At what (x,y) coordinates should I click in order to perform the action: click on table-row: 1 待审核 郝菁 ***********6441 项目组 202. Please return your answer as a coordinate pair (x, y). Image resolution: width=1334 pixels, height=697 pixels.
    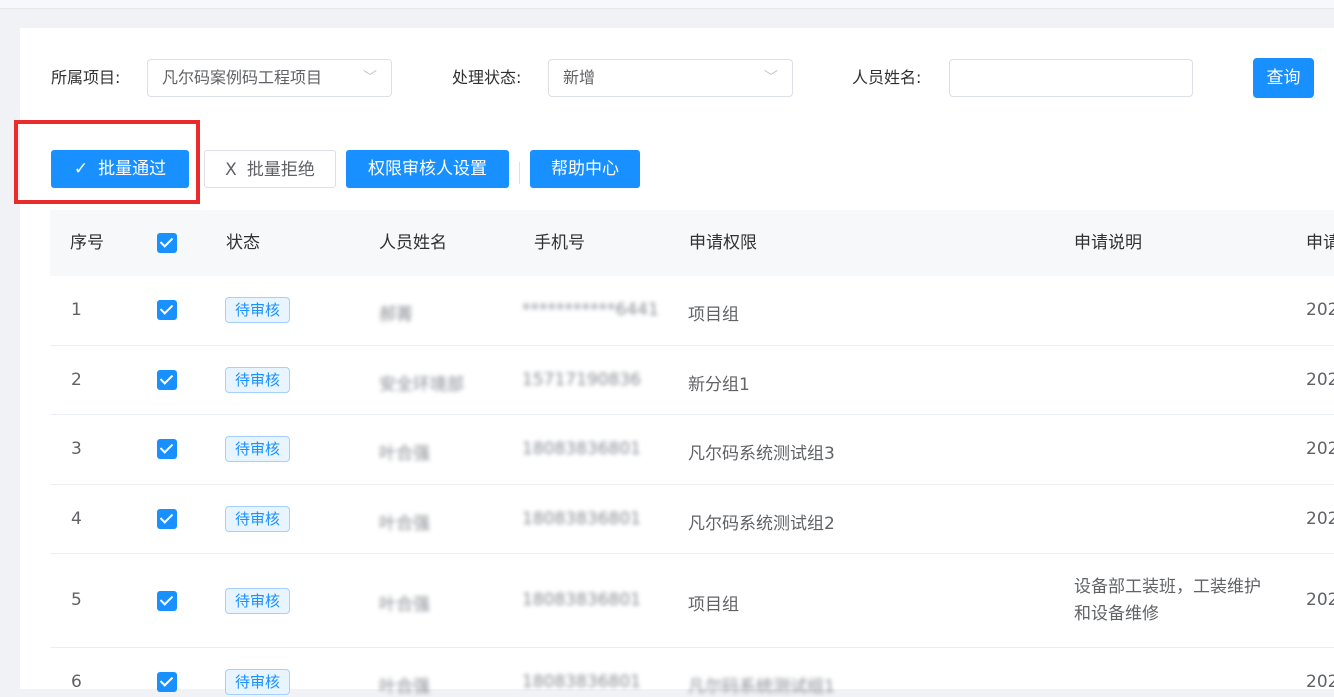
    Looking at the image, I should click on (692, 311).